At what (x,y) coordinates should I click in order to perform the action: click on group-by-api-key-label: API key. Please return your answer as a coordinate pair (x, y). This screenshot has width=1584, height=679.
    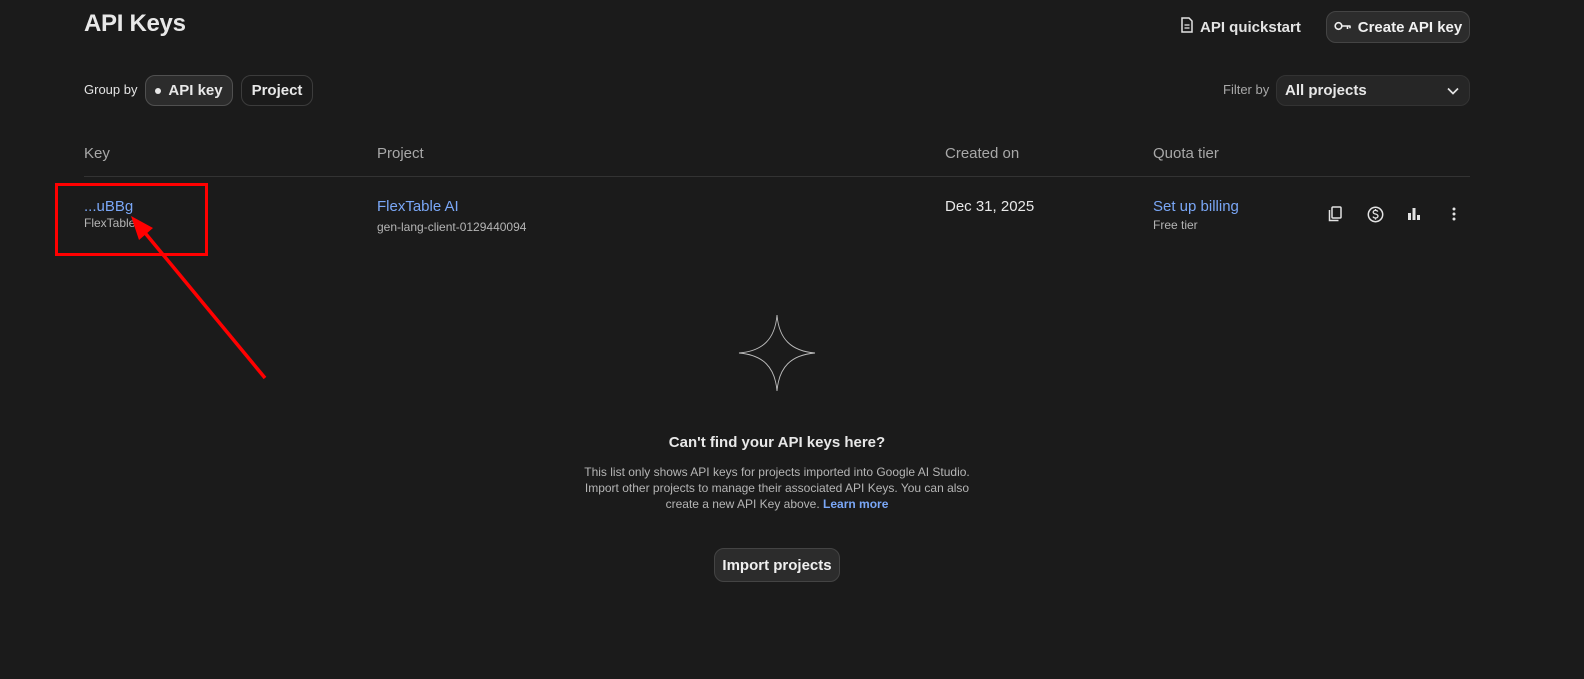
    Looking at the image, I should click on (195, 90).